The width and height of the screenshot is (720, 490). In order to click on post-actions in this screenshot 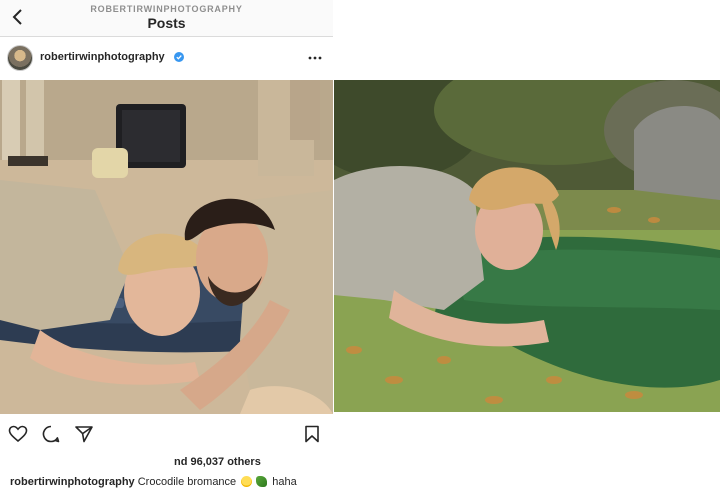, I will do `click(166, 434)`.